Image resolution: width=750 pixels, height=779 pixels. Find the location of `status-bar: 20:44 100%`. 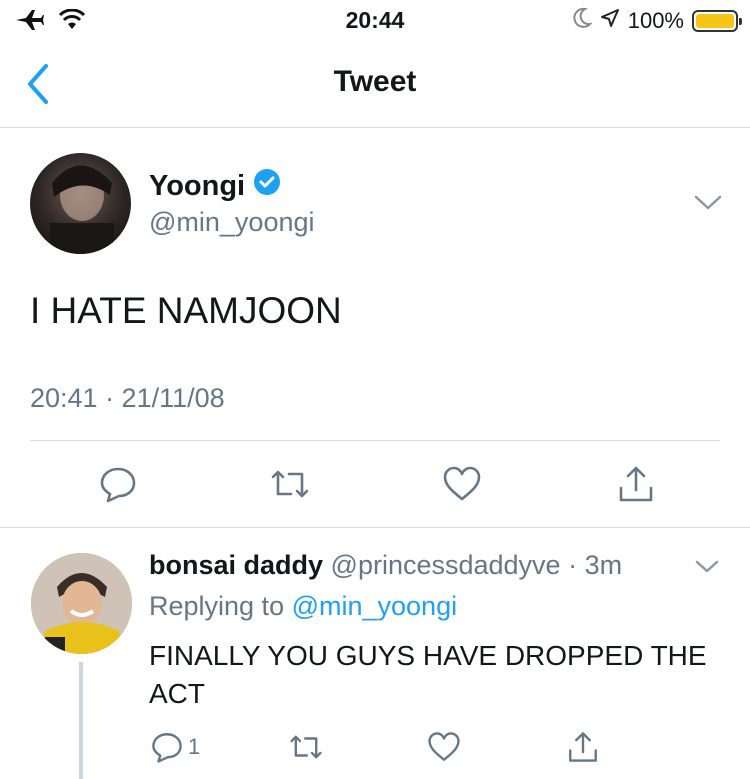

status-bar: 20:44 100% is located at coordinates (375, 20).